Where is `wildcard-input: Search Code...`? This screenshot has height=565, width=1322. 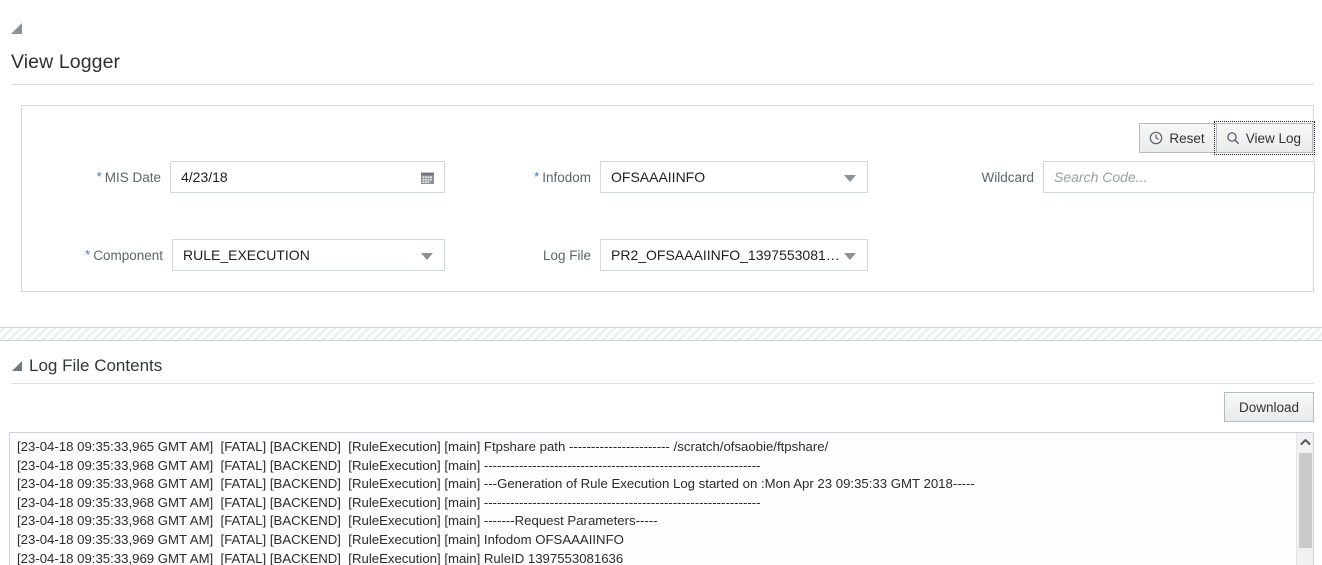
wildcard-input: Search Code... is located at coordinates (1179, 177).